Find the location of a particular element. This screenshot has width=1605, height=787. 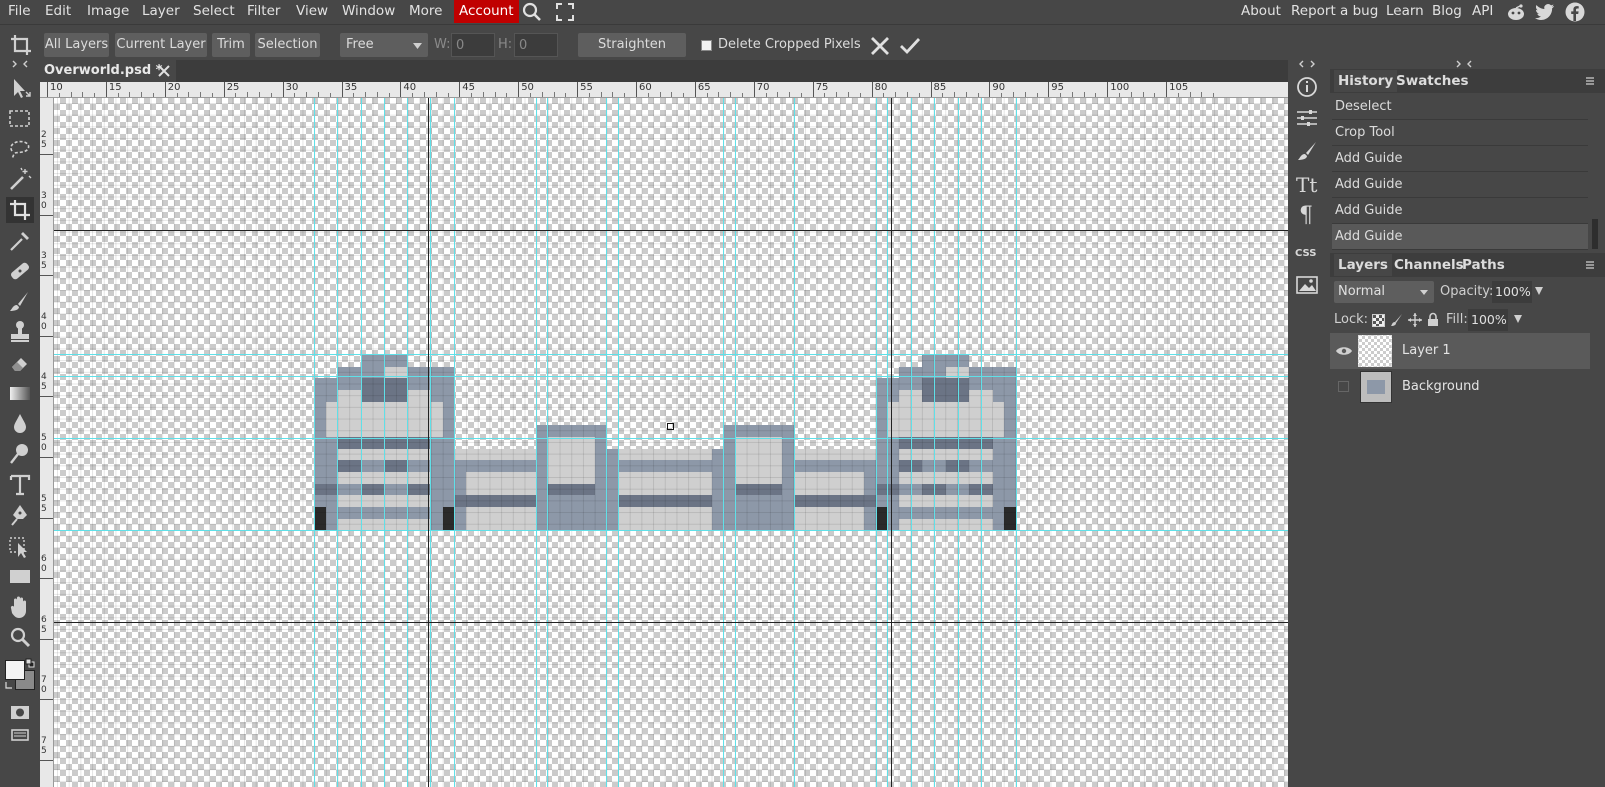

trim-button: Trim is located at coordinates (231, 45).